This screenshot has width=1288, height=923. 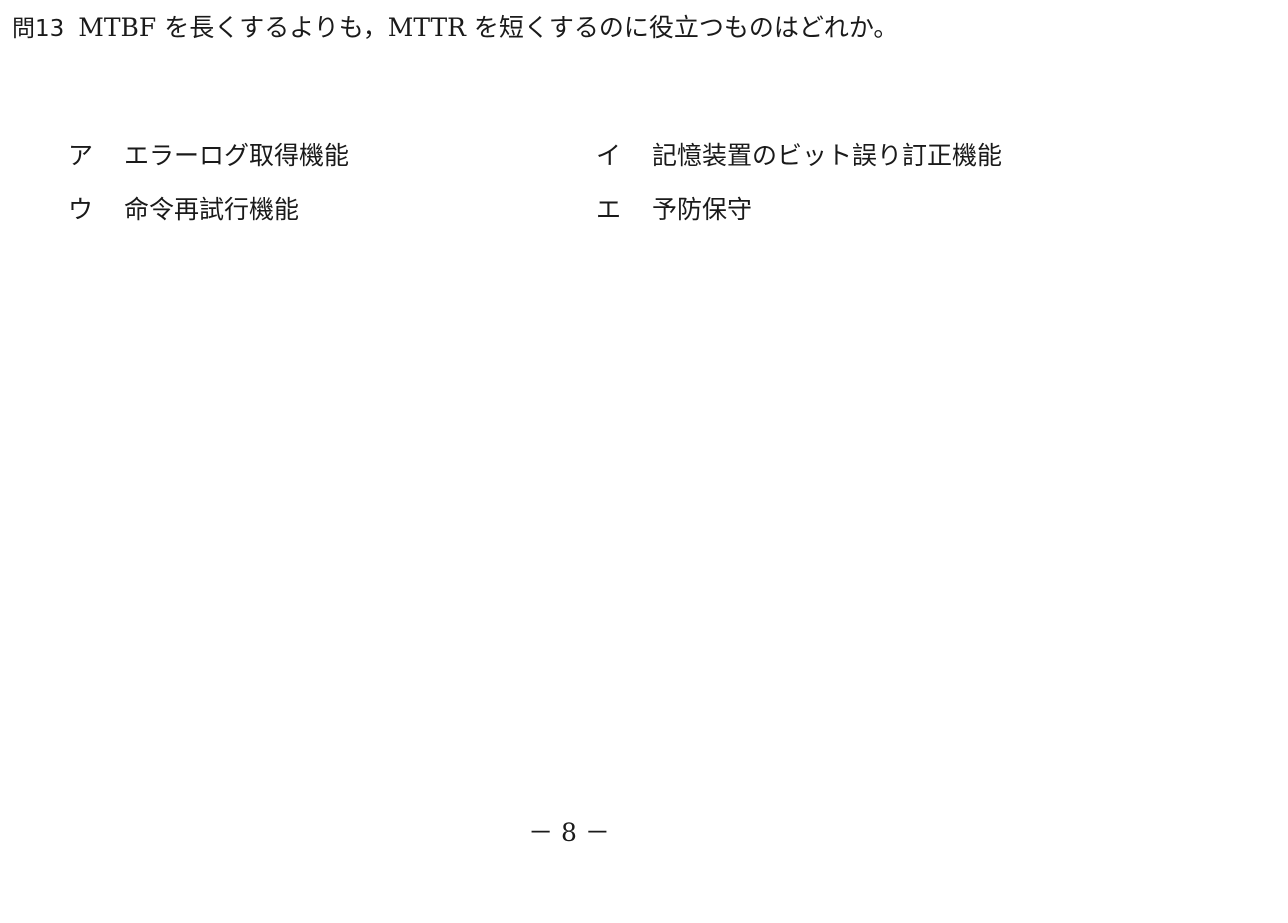 I want to click on choice-text: 記憶装置のビット誤り訂正機能, so click(x=827, y=155).